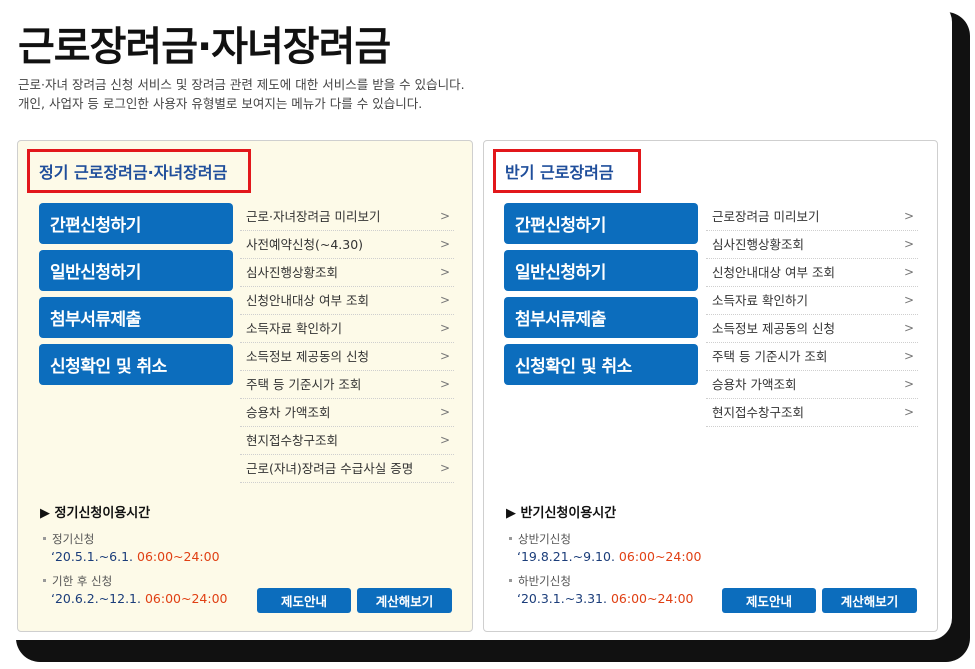 This screenshot has width=975, height=669. What do you see at coordinates (139, 171) in the screenshot?
I see `panel-heading: 정기 근로장려금·자녀장려금` at bounding box center [139, 171].